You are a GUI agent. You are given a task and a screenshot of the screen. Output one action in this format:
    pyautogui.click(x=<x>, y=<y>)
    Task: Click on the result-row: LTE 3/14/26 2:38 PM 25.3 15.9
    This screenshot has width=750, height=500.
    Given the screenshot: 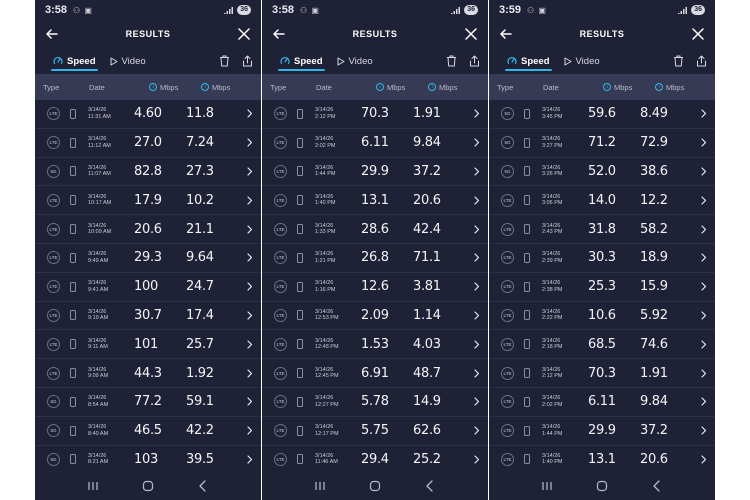 What is the action you would take?
    pyautogui.click(x=602, y=287)
    